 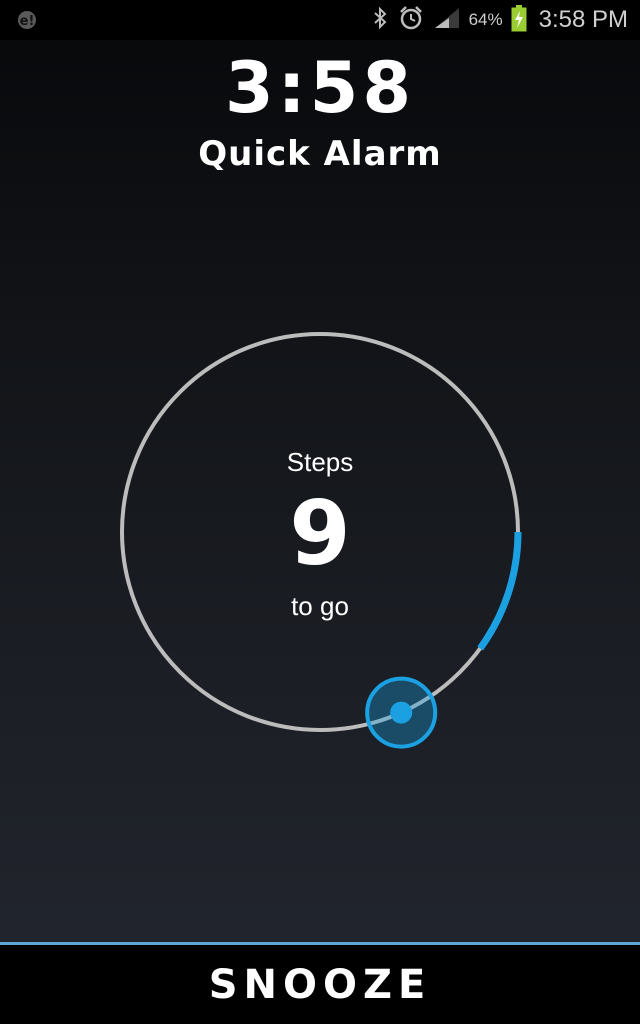 I want to click on battery-percent: 64%, so click(x=485, y=19).